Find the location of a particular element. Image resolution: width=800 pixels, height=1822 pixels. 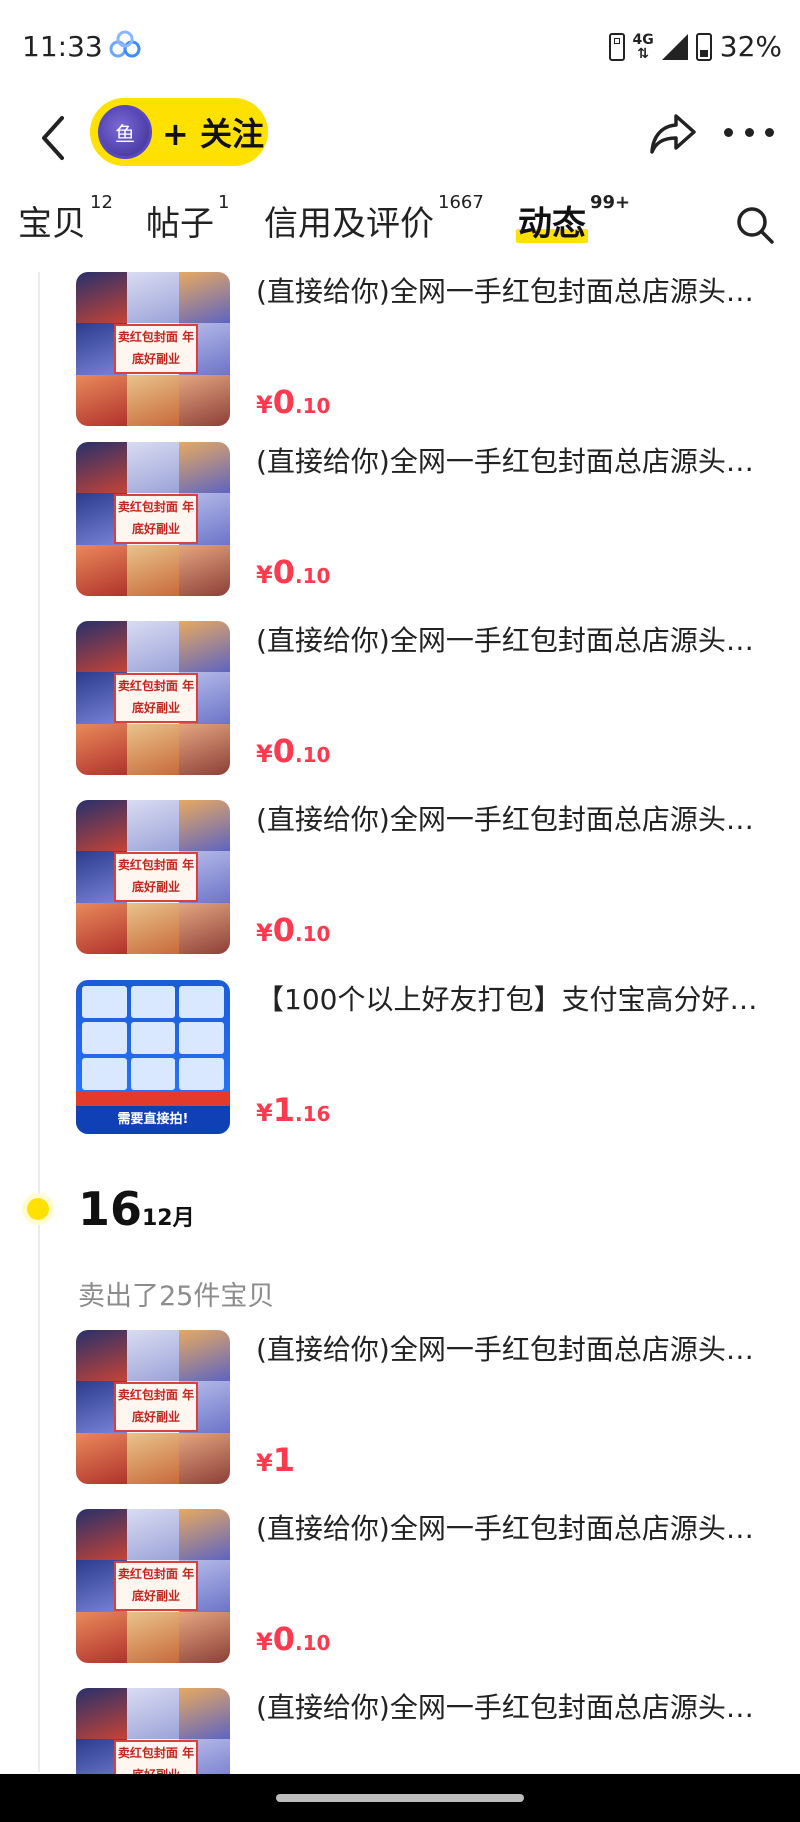

system-nav-bar is located at coordinates (400, 1798).